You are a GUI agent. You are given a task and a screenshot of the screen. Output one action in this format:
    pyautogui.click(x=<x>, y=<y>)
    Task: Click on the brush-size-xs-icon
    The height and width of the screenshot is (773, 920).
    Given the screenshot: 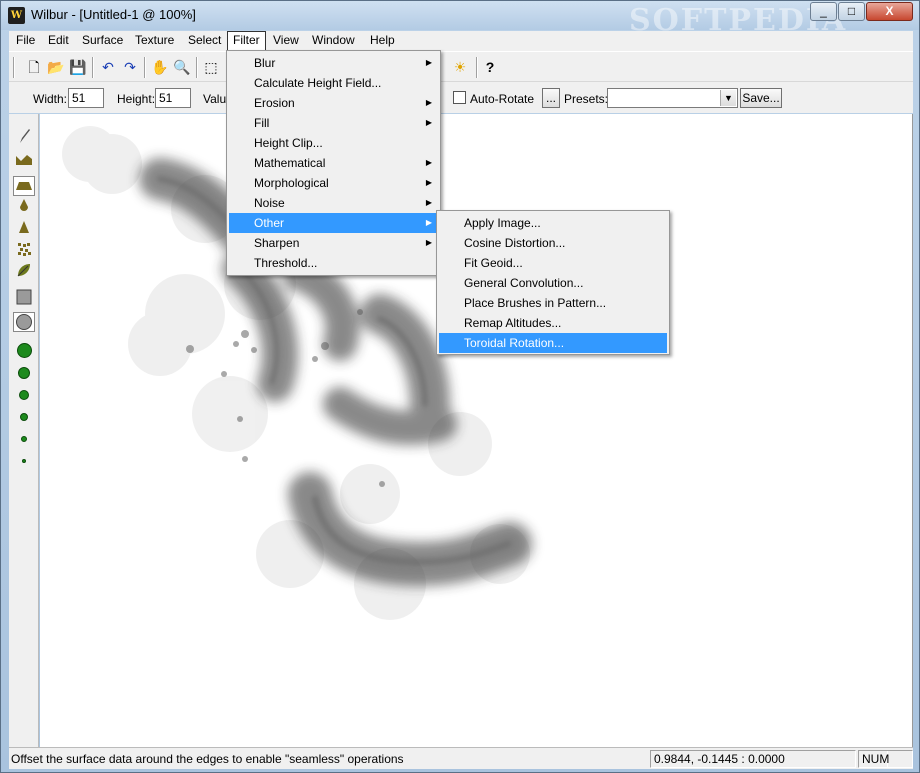 What is the action you would take?
    pyautogui.click(x=24, y=438)
    